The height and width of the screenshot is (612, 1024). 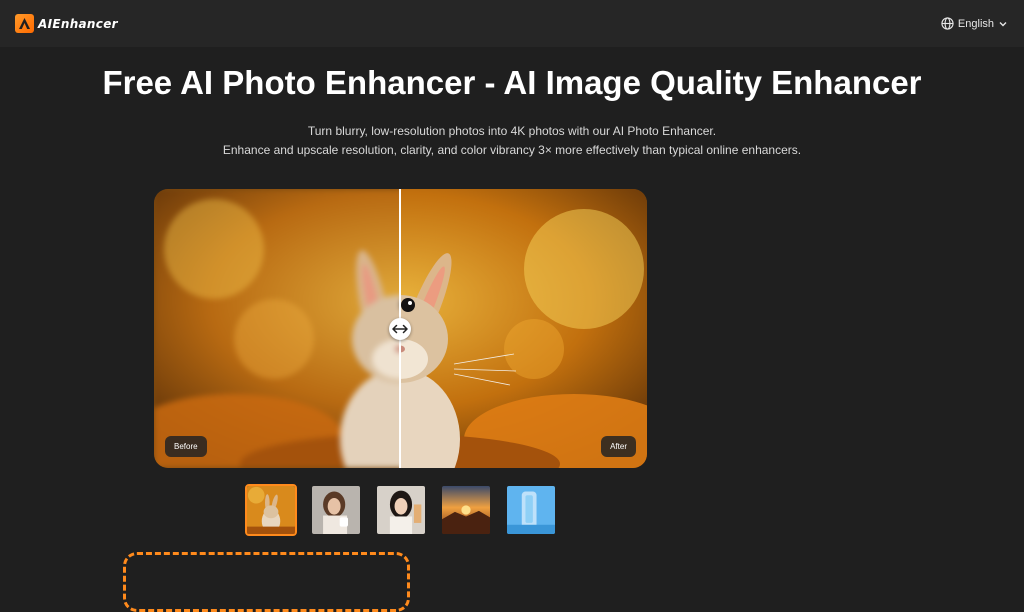 I want to click on logo-text: AIEnhancer, so click(x=78, y=23).